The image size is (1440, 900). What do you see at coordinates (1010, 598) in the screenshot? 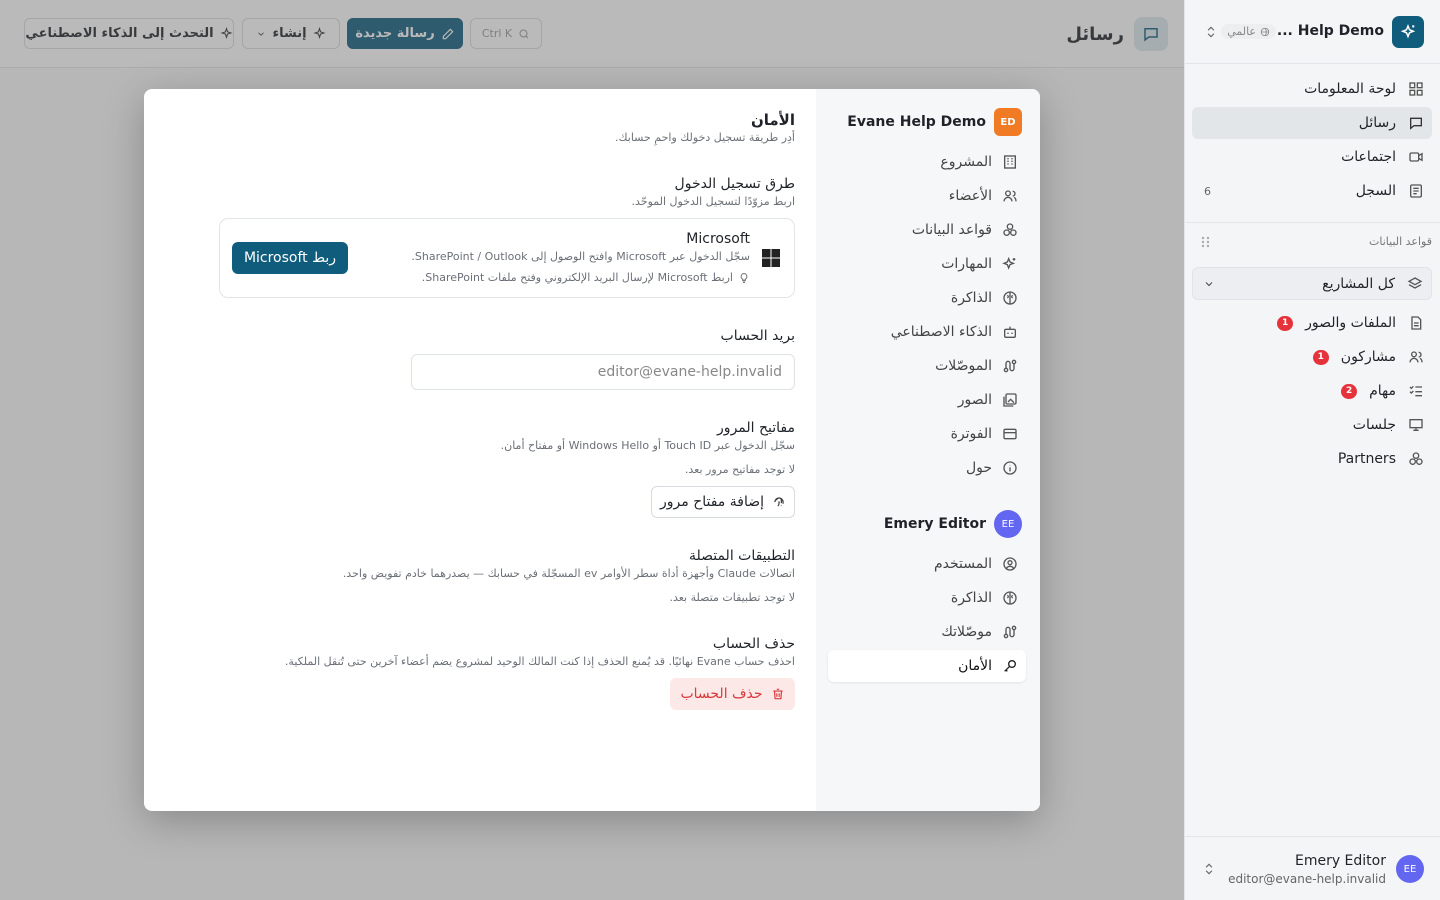
I see `brain-icon` at bounding box center [1010, 598].